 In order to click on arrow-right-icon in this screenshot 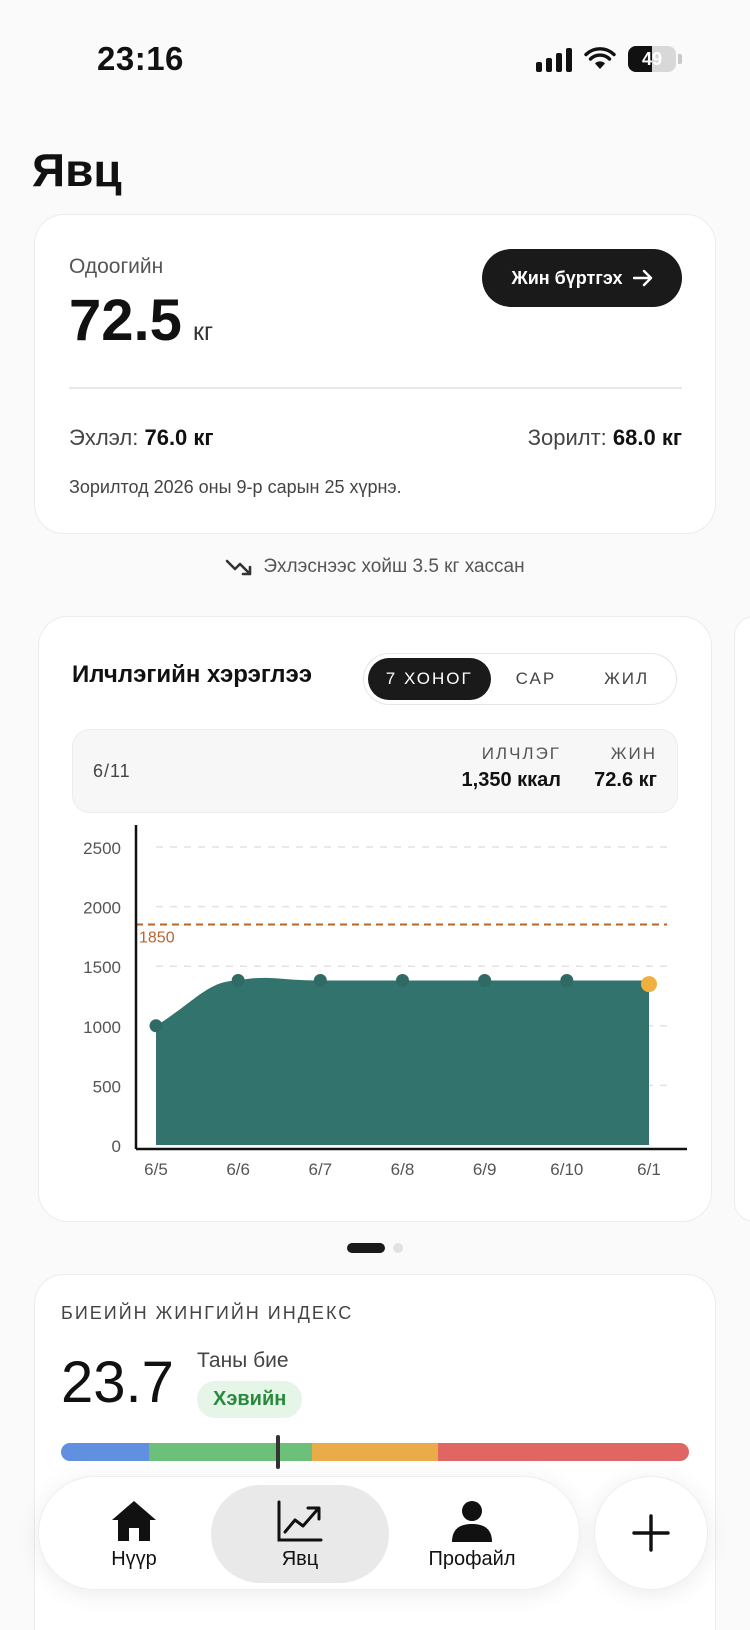, I will do `click(642, 278)`.